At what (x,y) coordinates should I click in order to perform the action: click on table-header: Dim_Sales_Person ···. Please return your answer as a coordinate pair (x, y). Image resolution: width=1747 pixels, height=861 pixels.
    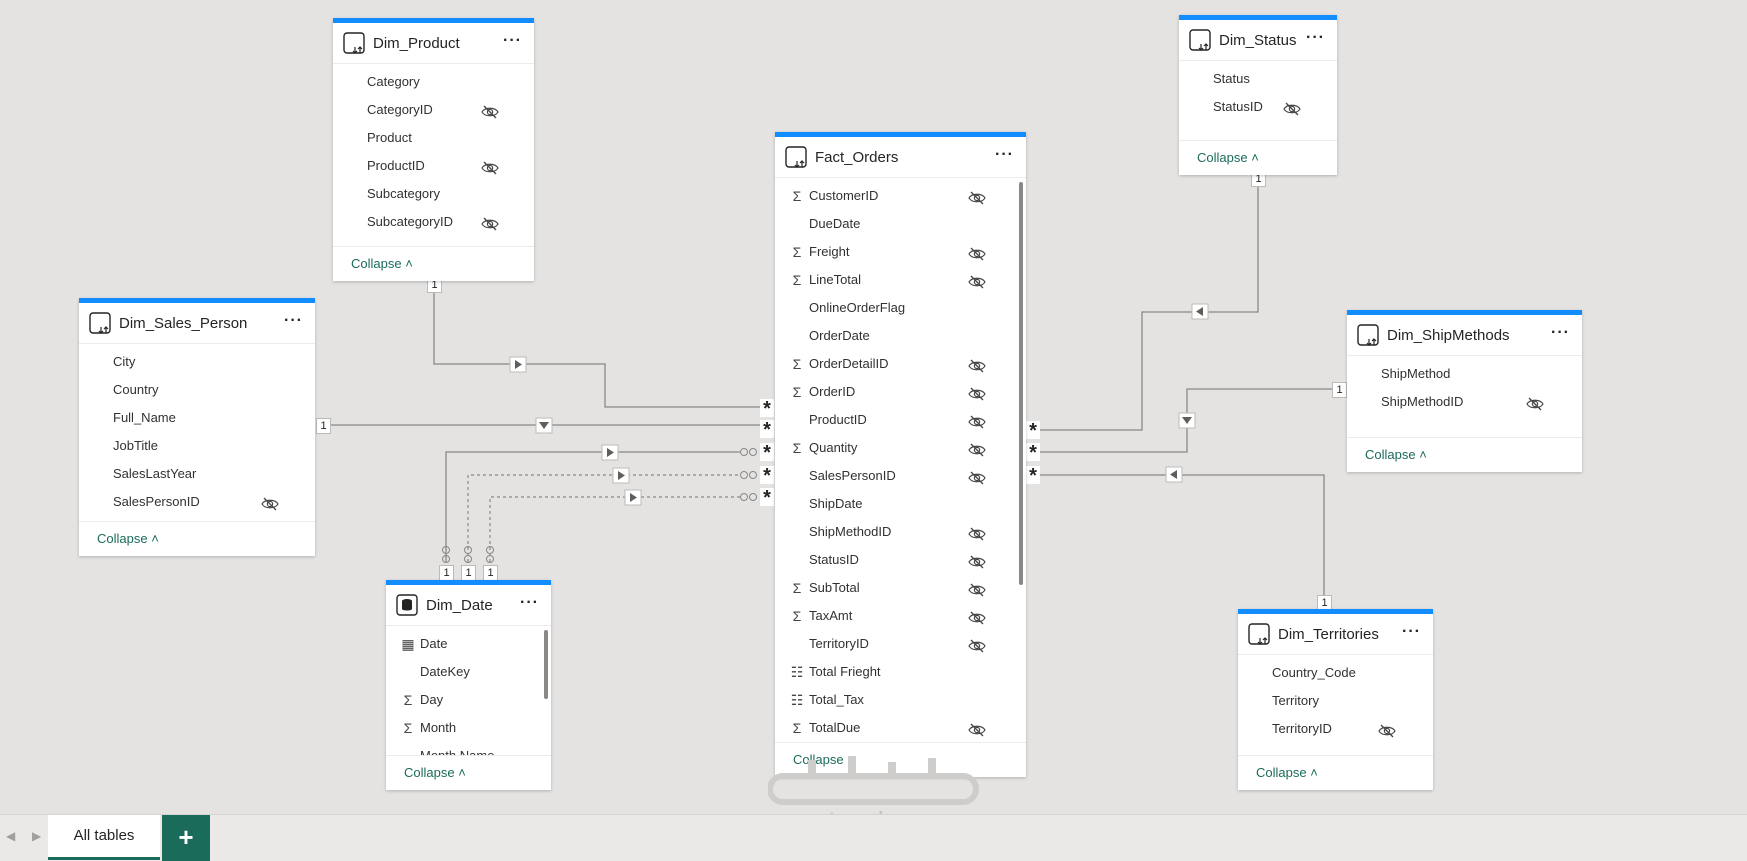
    Looking at the image, I should click on (197, 323).